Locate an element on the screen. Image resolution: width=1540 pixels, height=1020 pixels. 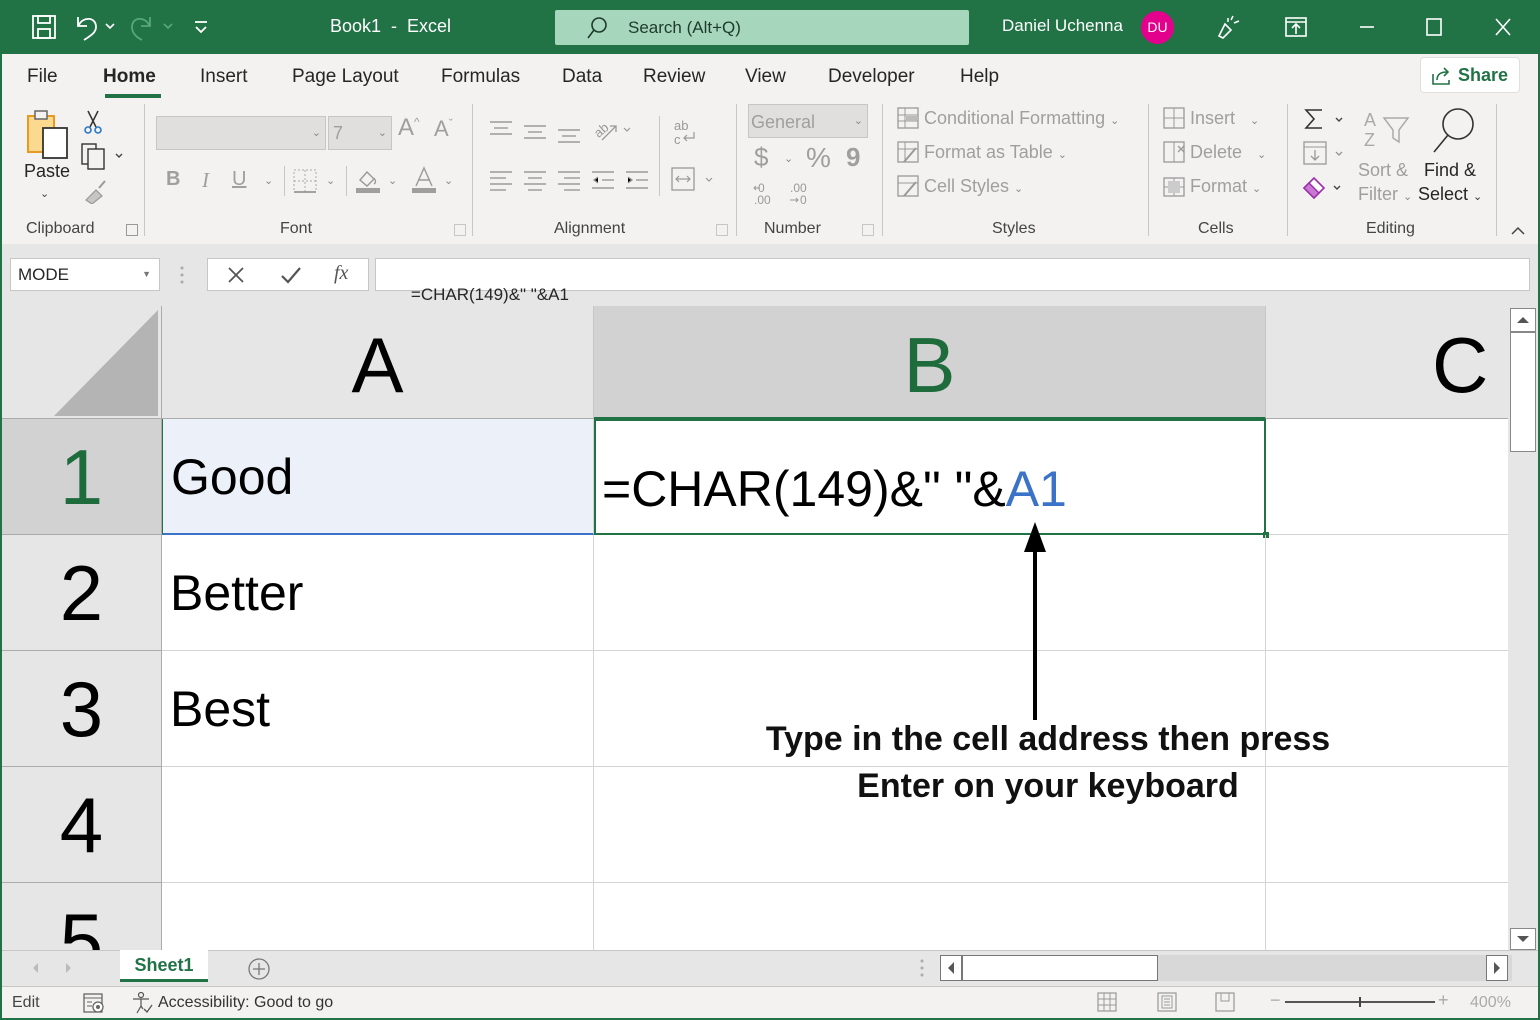
copy-icon is located at coordinates (103, 156).